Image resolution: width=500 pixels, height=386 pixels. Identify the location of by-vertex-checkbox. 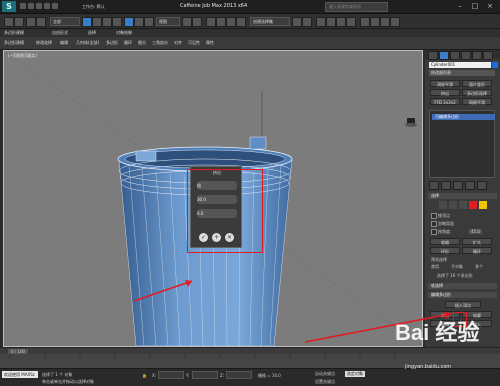
(434, 216).